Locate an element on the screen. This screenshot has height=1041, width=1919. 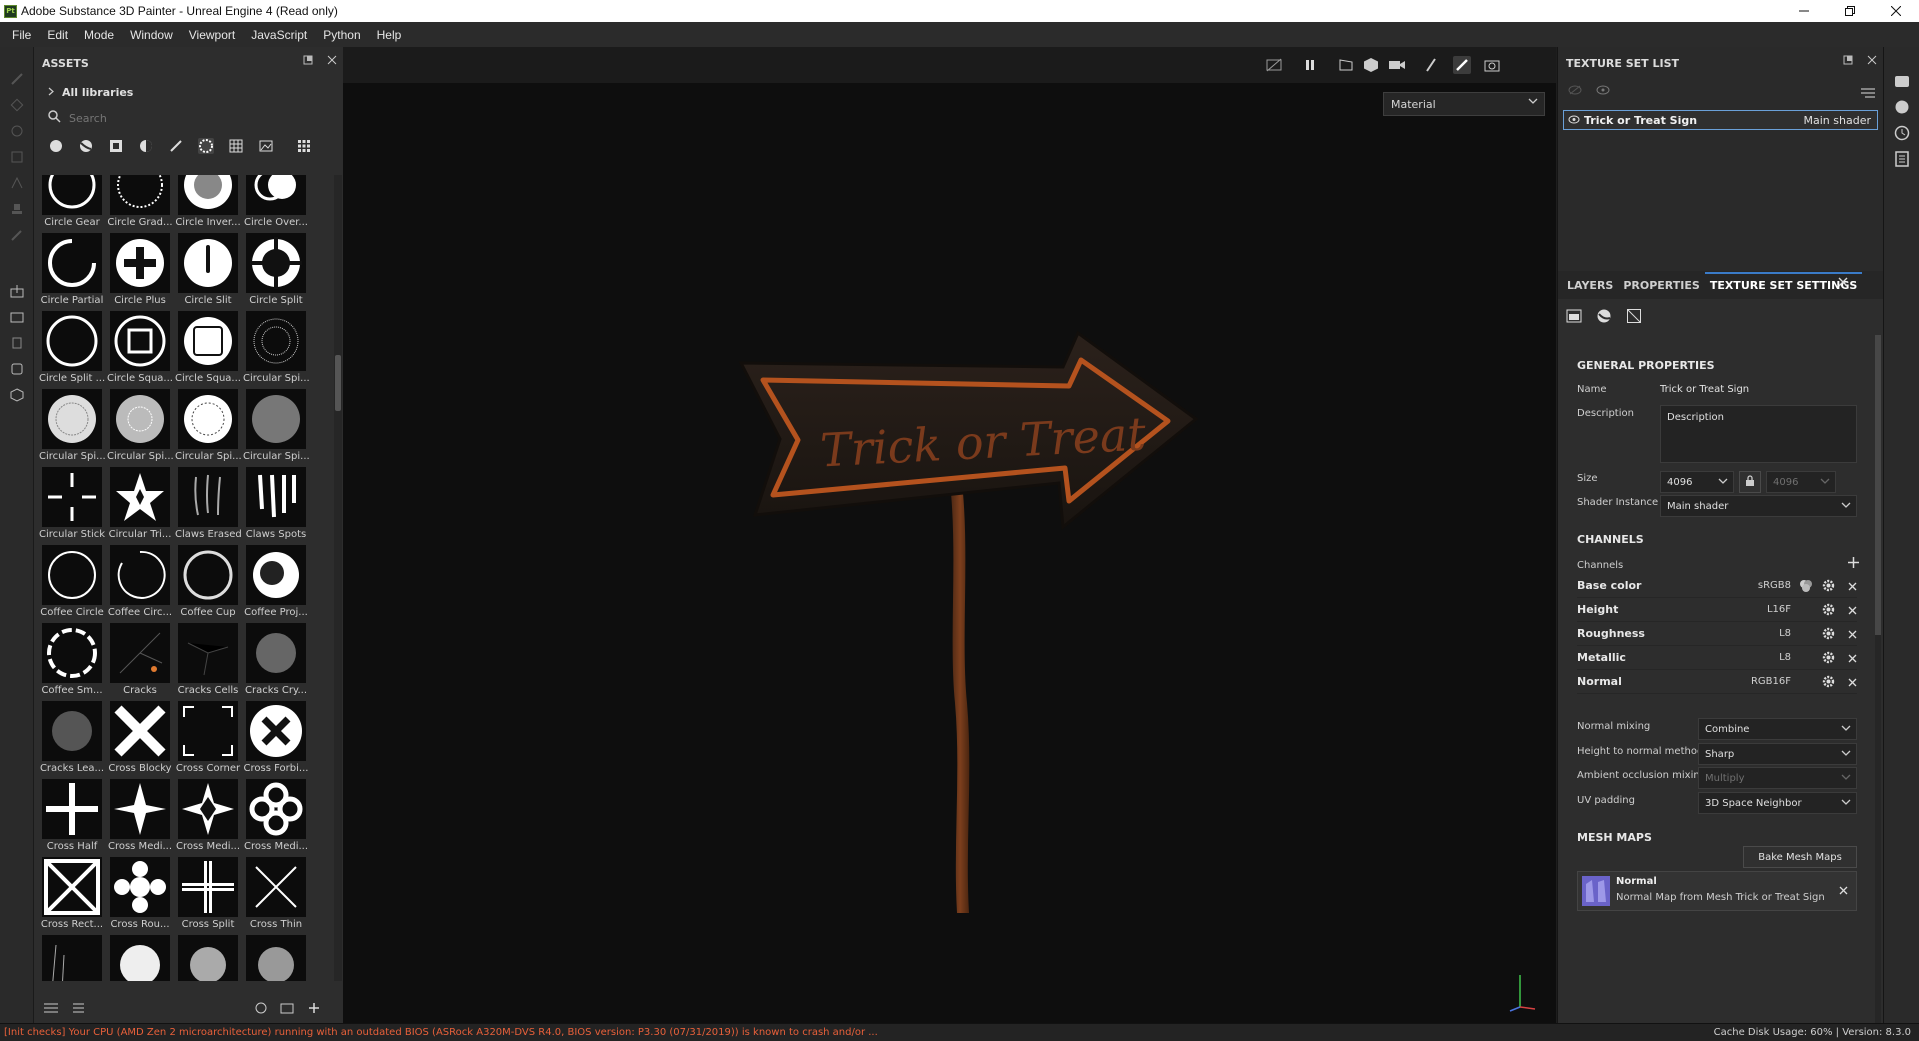
color-picker-icon is located at coordinates (17, 235).